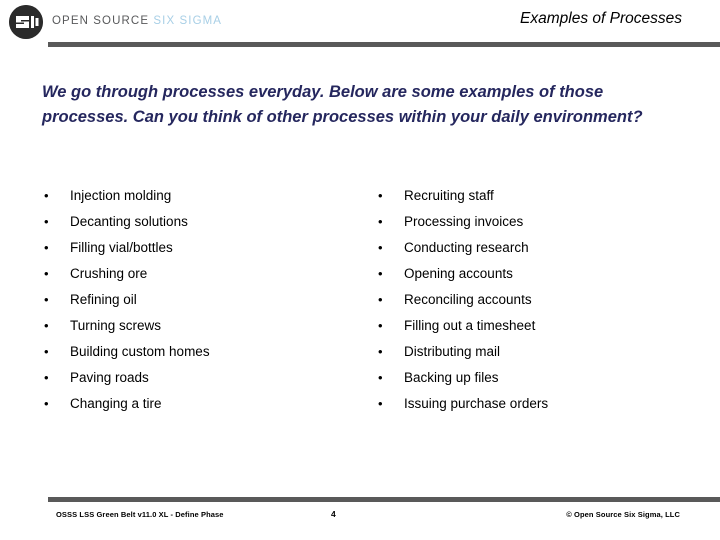 This screenshot has width=720, height=540. Describe the element at coordinates (204, 407) in the screenshot. I see `list-item: • Changing a tire` at that location.